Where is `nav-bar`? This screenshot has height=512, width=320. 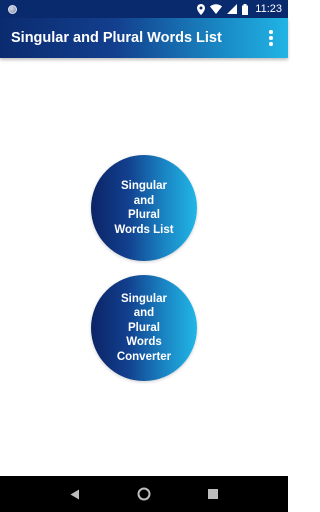
nav-bar is located at coordinates (144, 494).